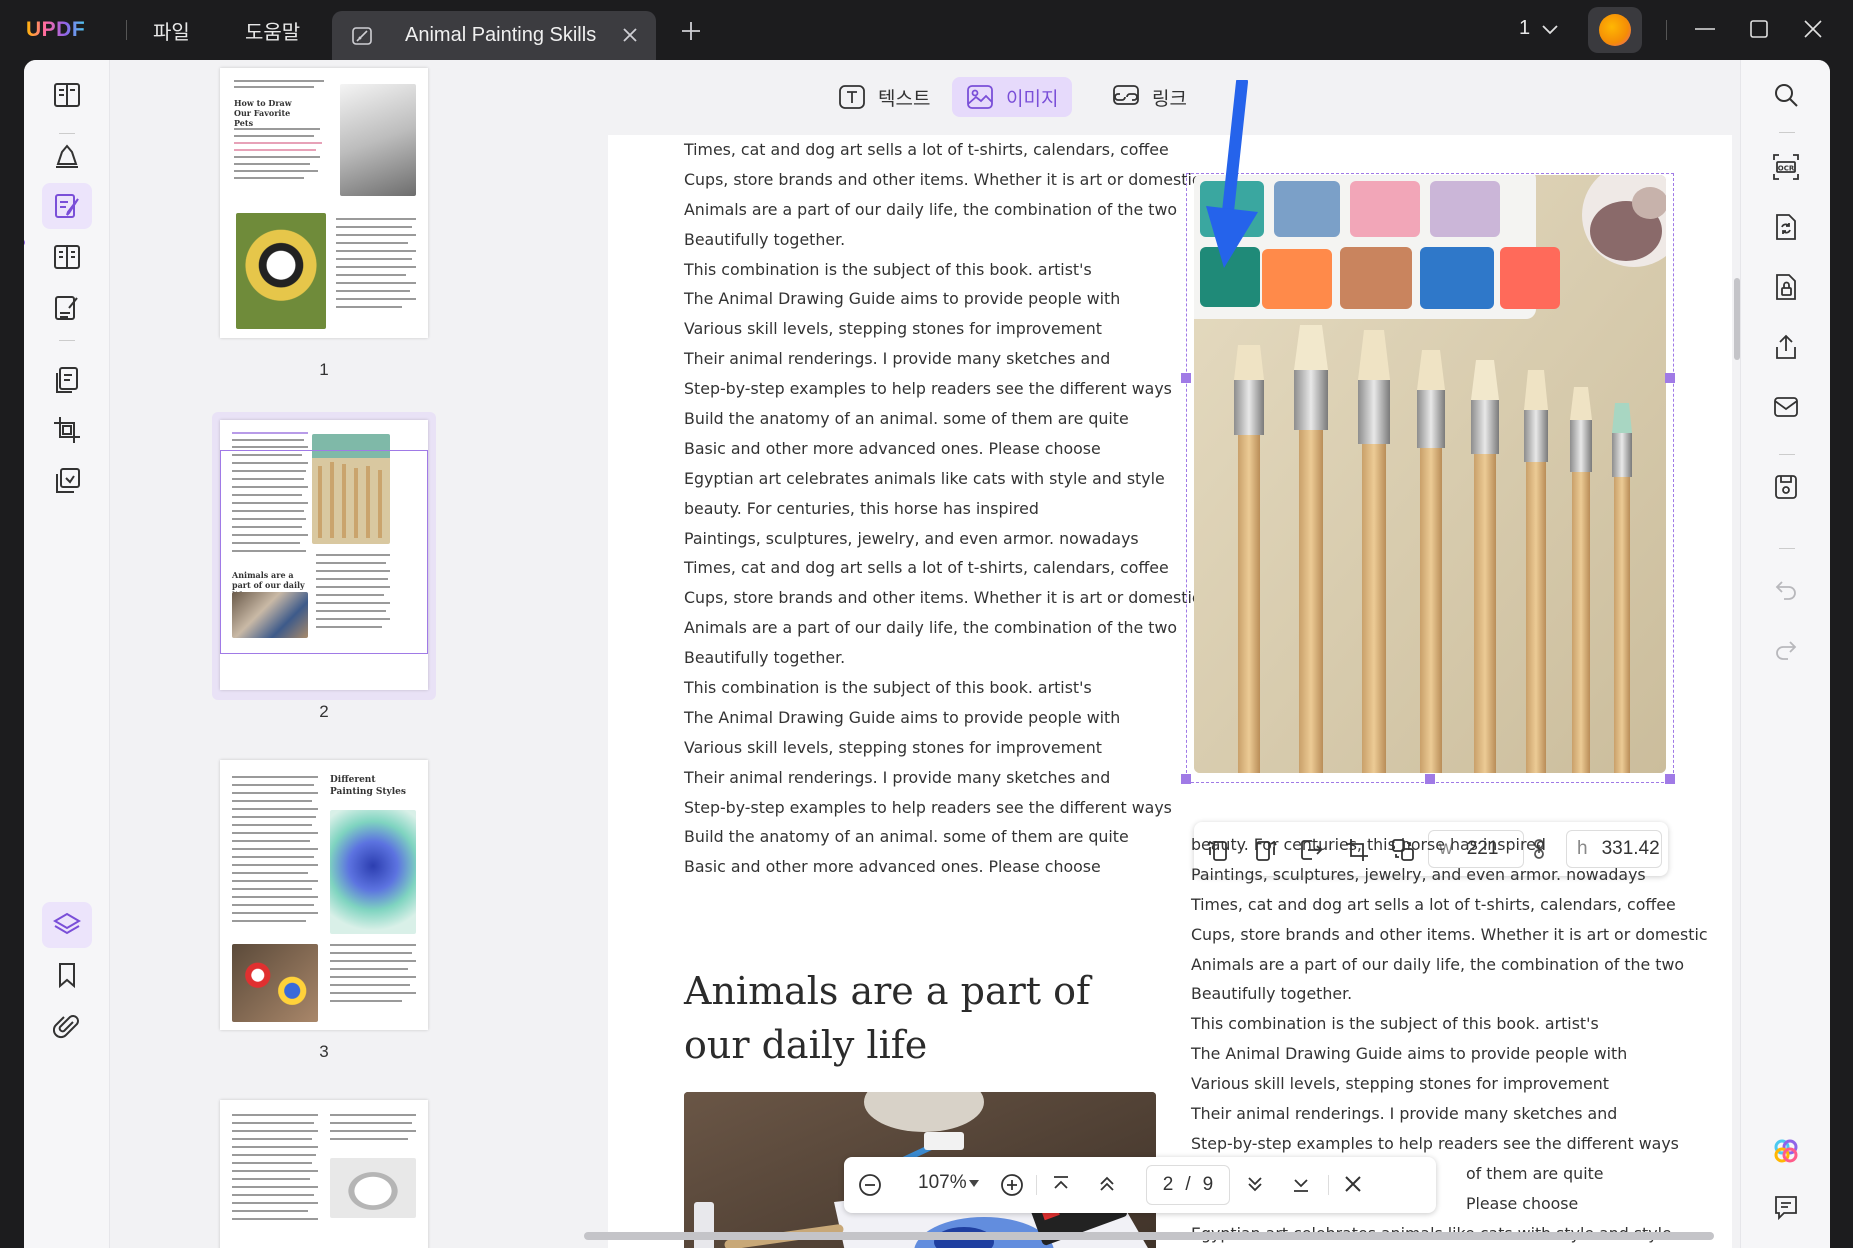  I want to click on menu-file: 파일, so click(171, 30).